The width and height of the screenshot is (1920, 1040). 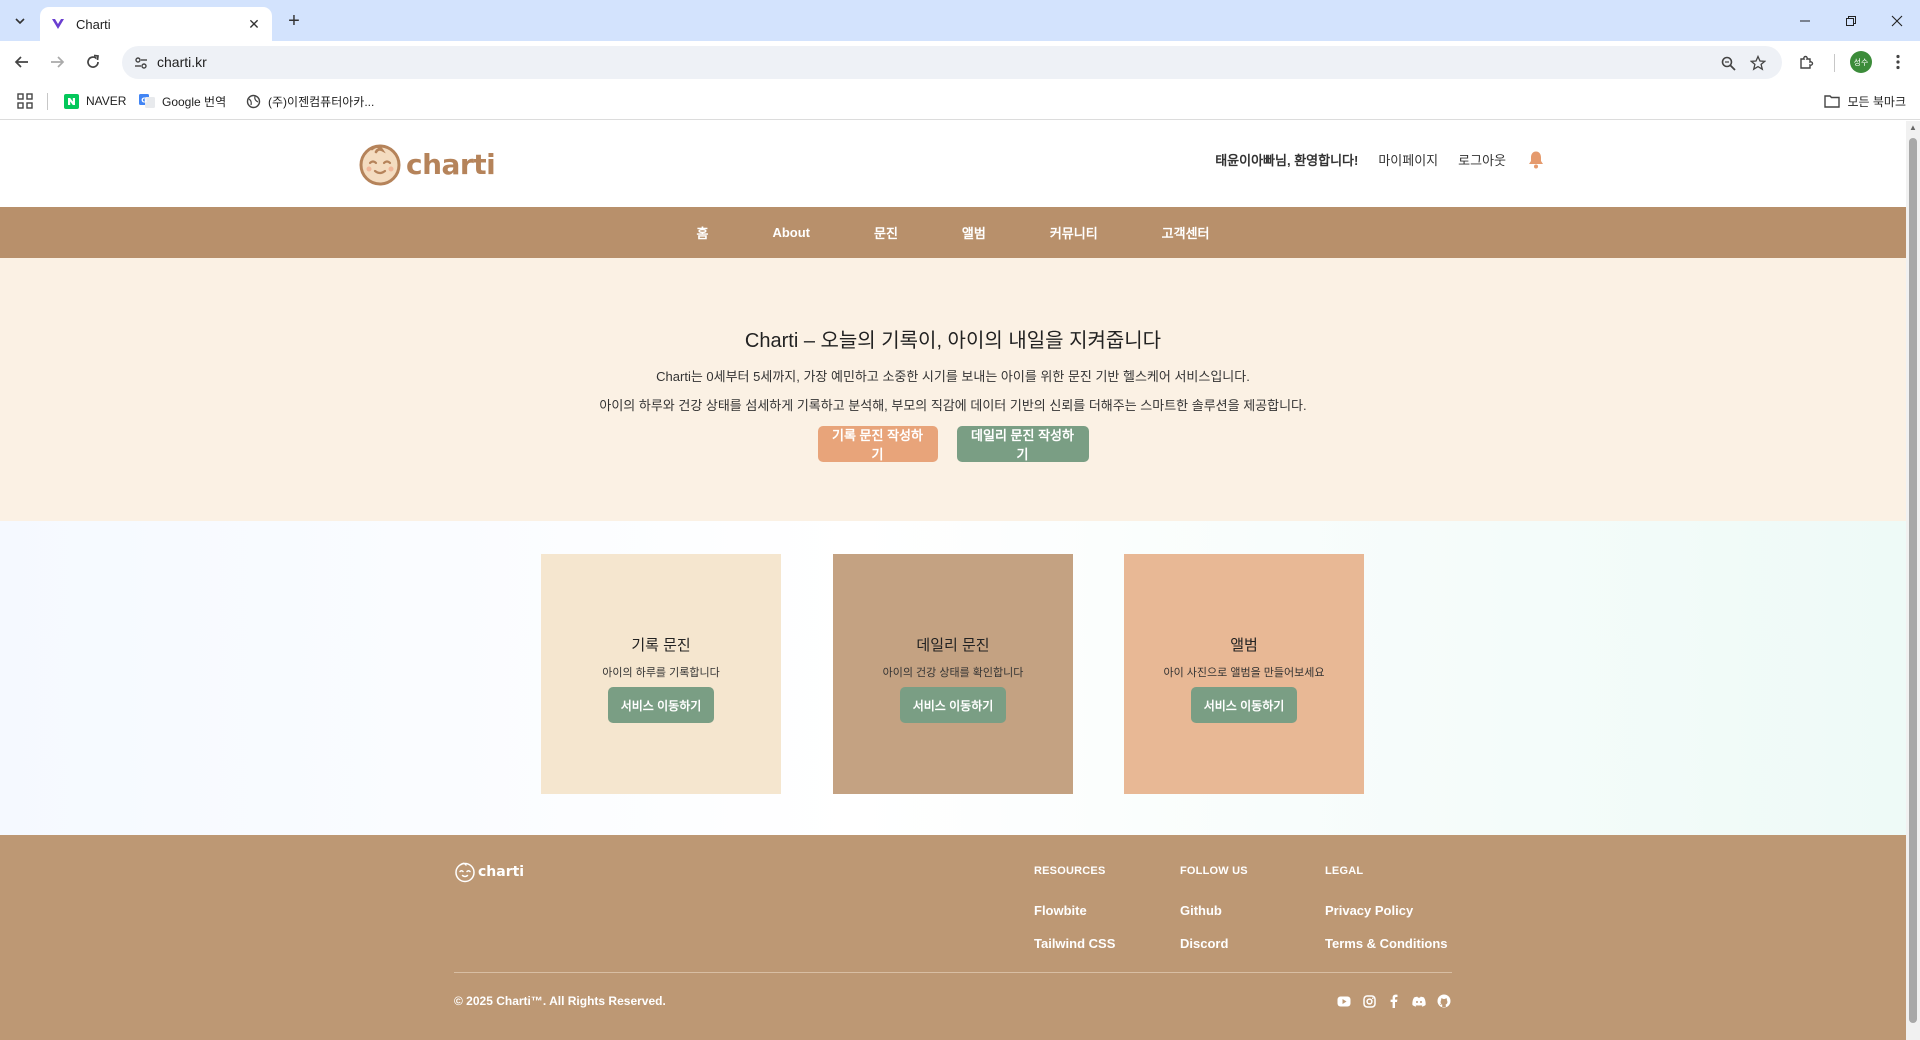 What do you see at coordinates (254, 24) in the screenshot?
I see `tab-close-icon: ✕` at bounding box center [254, 24].